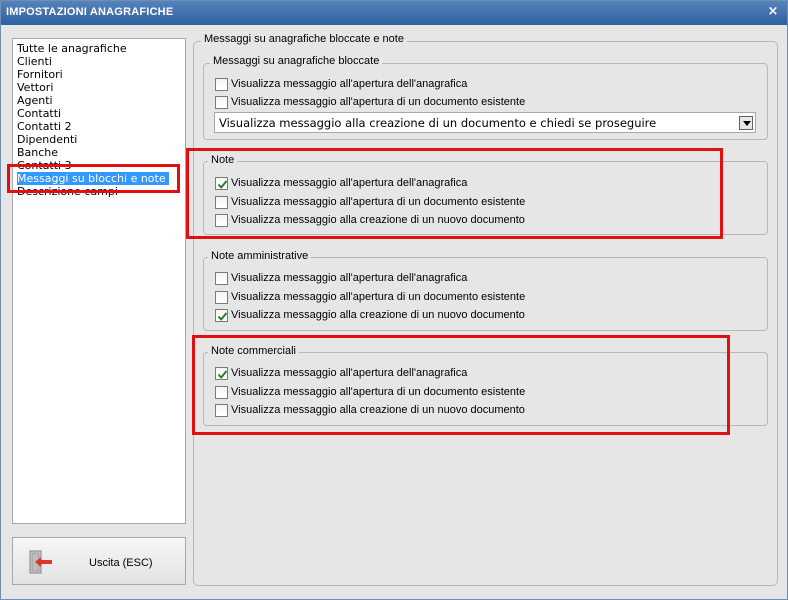 The height and width of the screenshot is (600, 788). I want to click on list-item-fornitori: Fornitori, so click(41, 74).